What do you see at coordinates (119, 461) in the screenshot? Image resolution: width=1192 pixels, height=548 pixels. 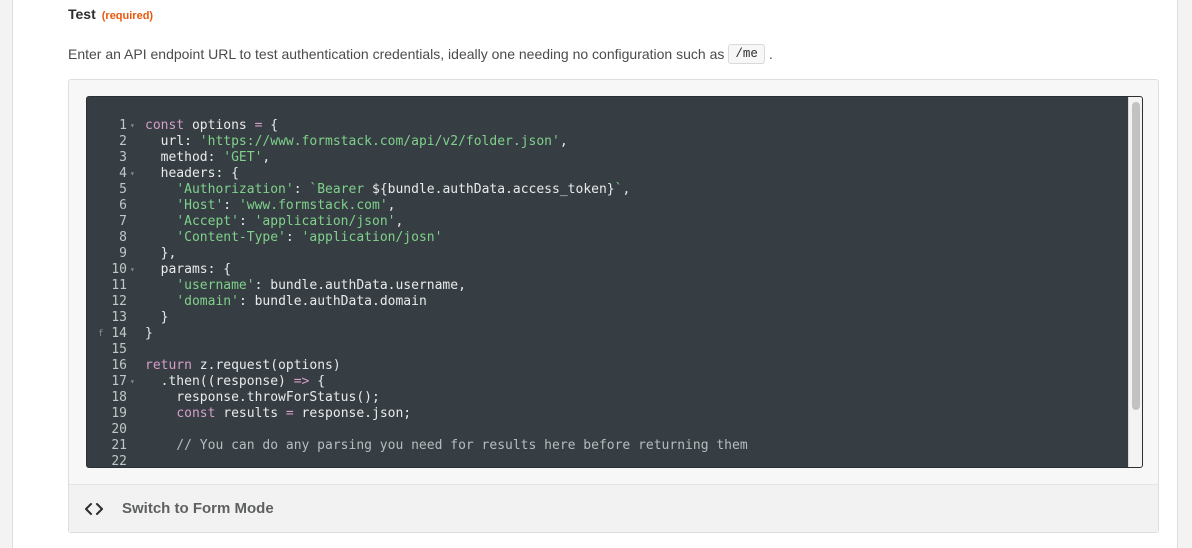 I see `line-number: 22` at bounding box center [119, 461].